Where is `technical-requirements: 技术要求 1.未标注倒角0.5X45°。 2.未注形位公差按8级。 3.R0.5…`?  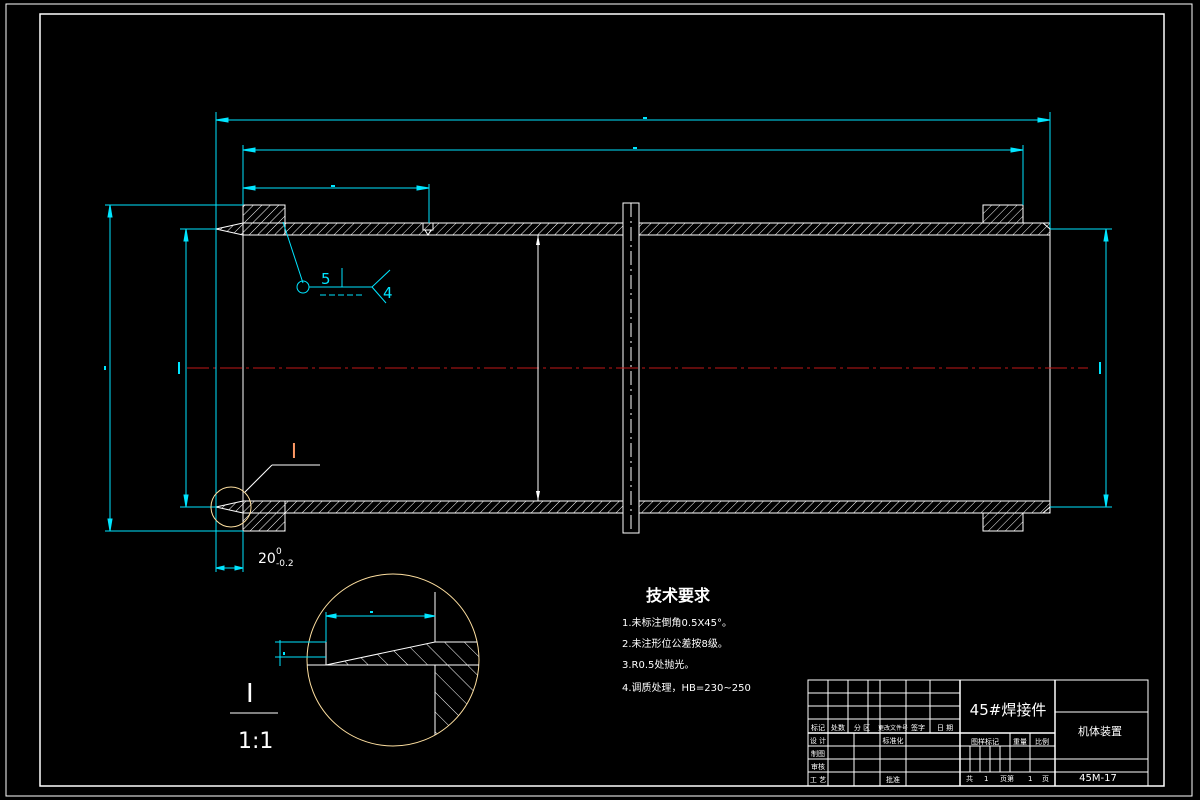
technical-requirements: 技术要求 1.未标注倒角0.5X45°。 2.未注形位公差按8级。 3.R0.5… is located at coordinates (686, 640).